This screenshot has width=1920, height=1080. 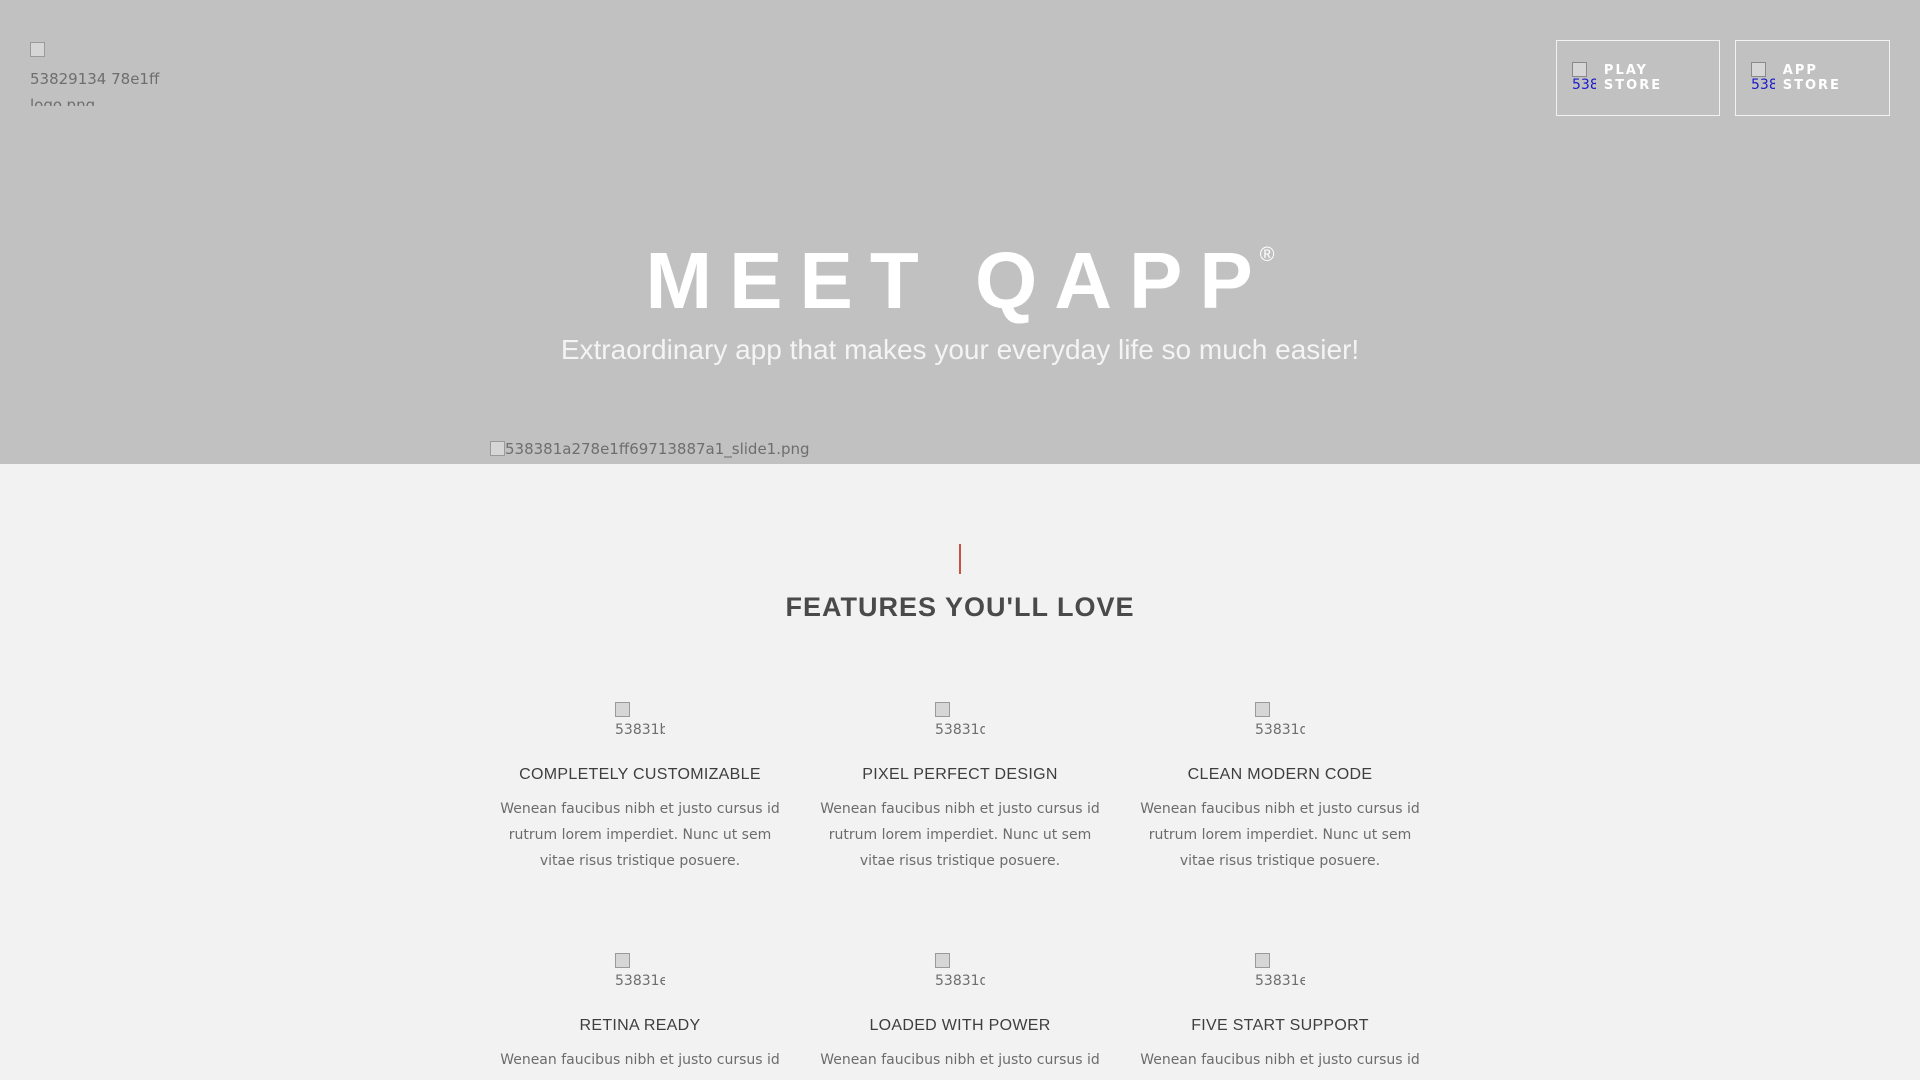 I want to click on hero-title-text: MEET QAPP, so click(x=957, y=280).